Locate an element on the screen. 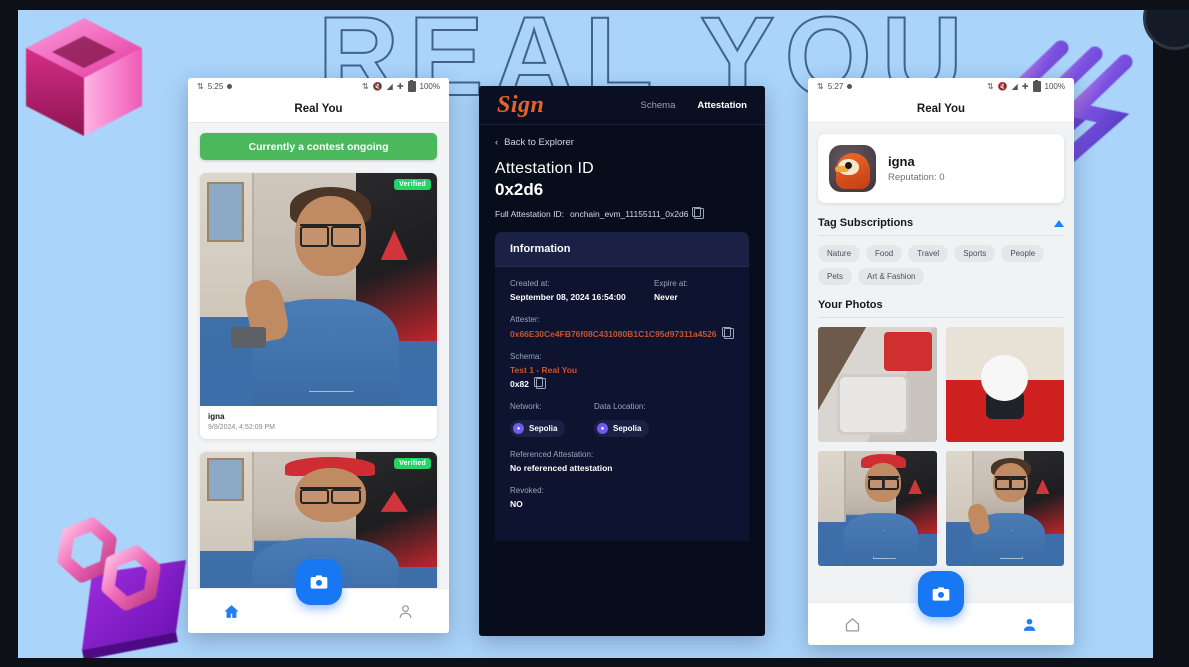 The image size is (1189, 667). post-image is located at coordinates (318, 289).